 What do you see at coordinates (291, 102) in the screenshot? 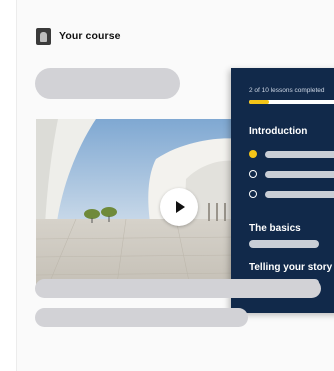
I see `progress-bar` at bounding box center [291, 102].